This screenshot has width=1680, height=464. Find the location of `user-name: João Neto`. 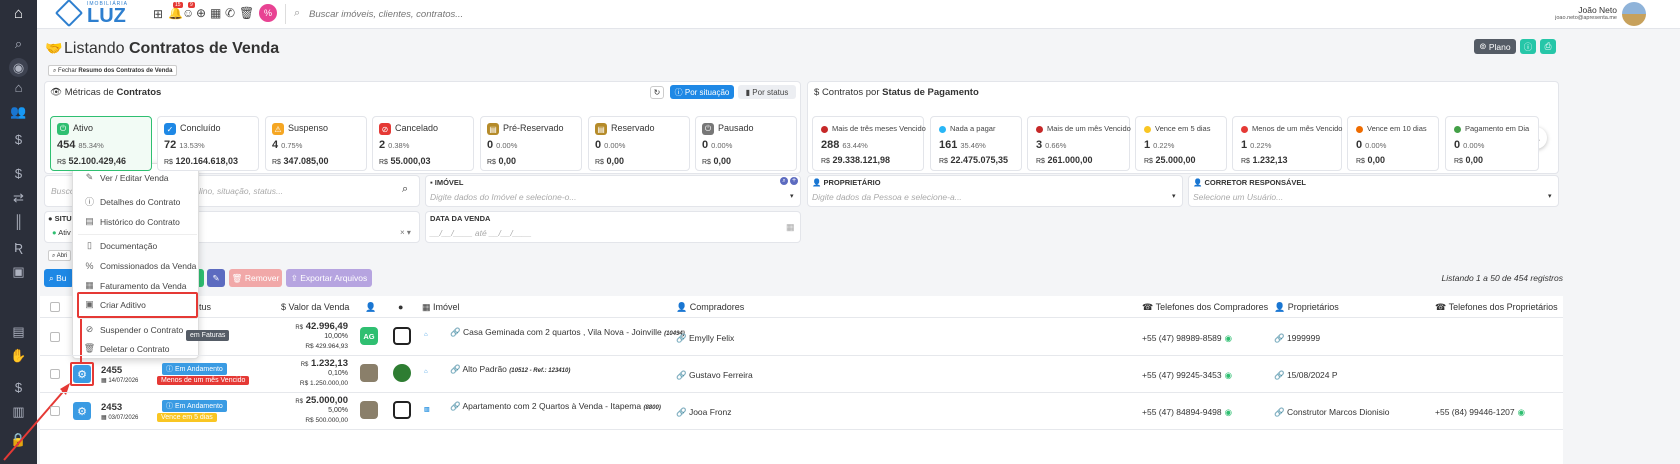

user-name: João Neto is located at coordinates (1547, 10).